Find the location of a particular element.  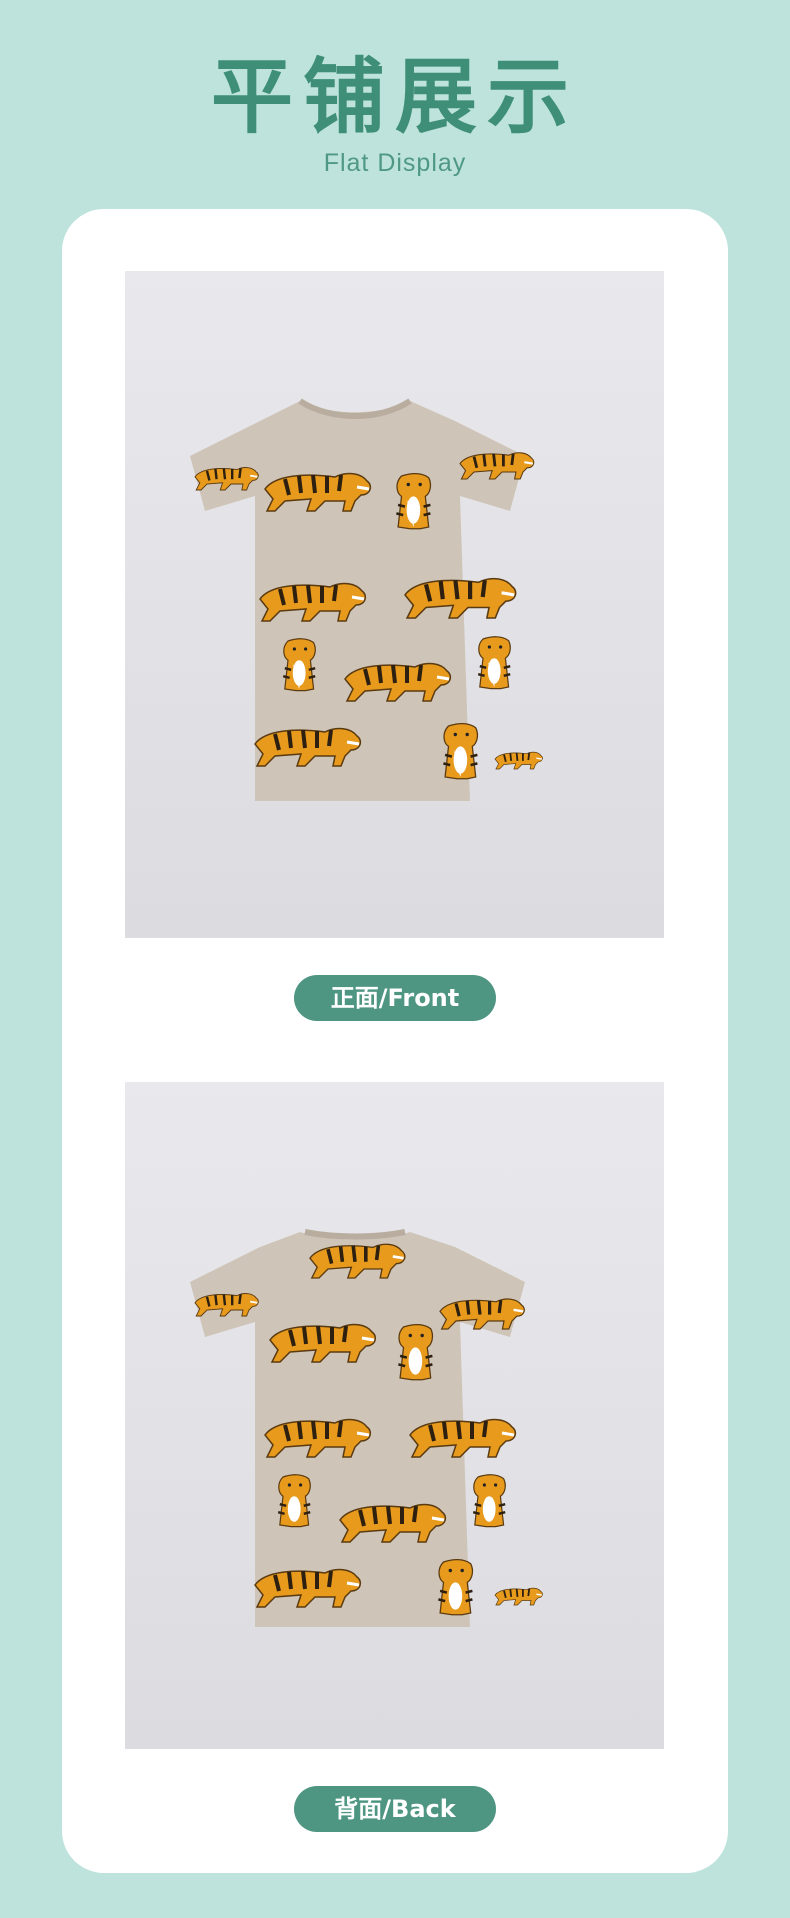

section-subtitle: Flat Display is located at coordinates (395, 163).